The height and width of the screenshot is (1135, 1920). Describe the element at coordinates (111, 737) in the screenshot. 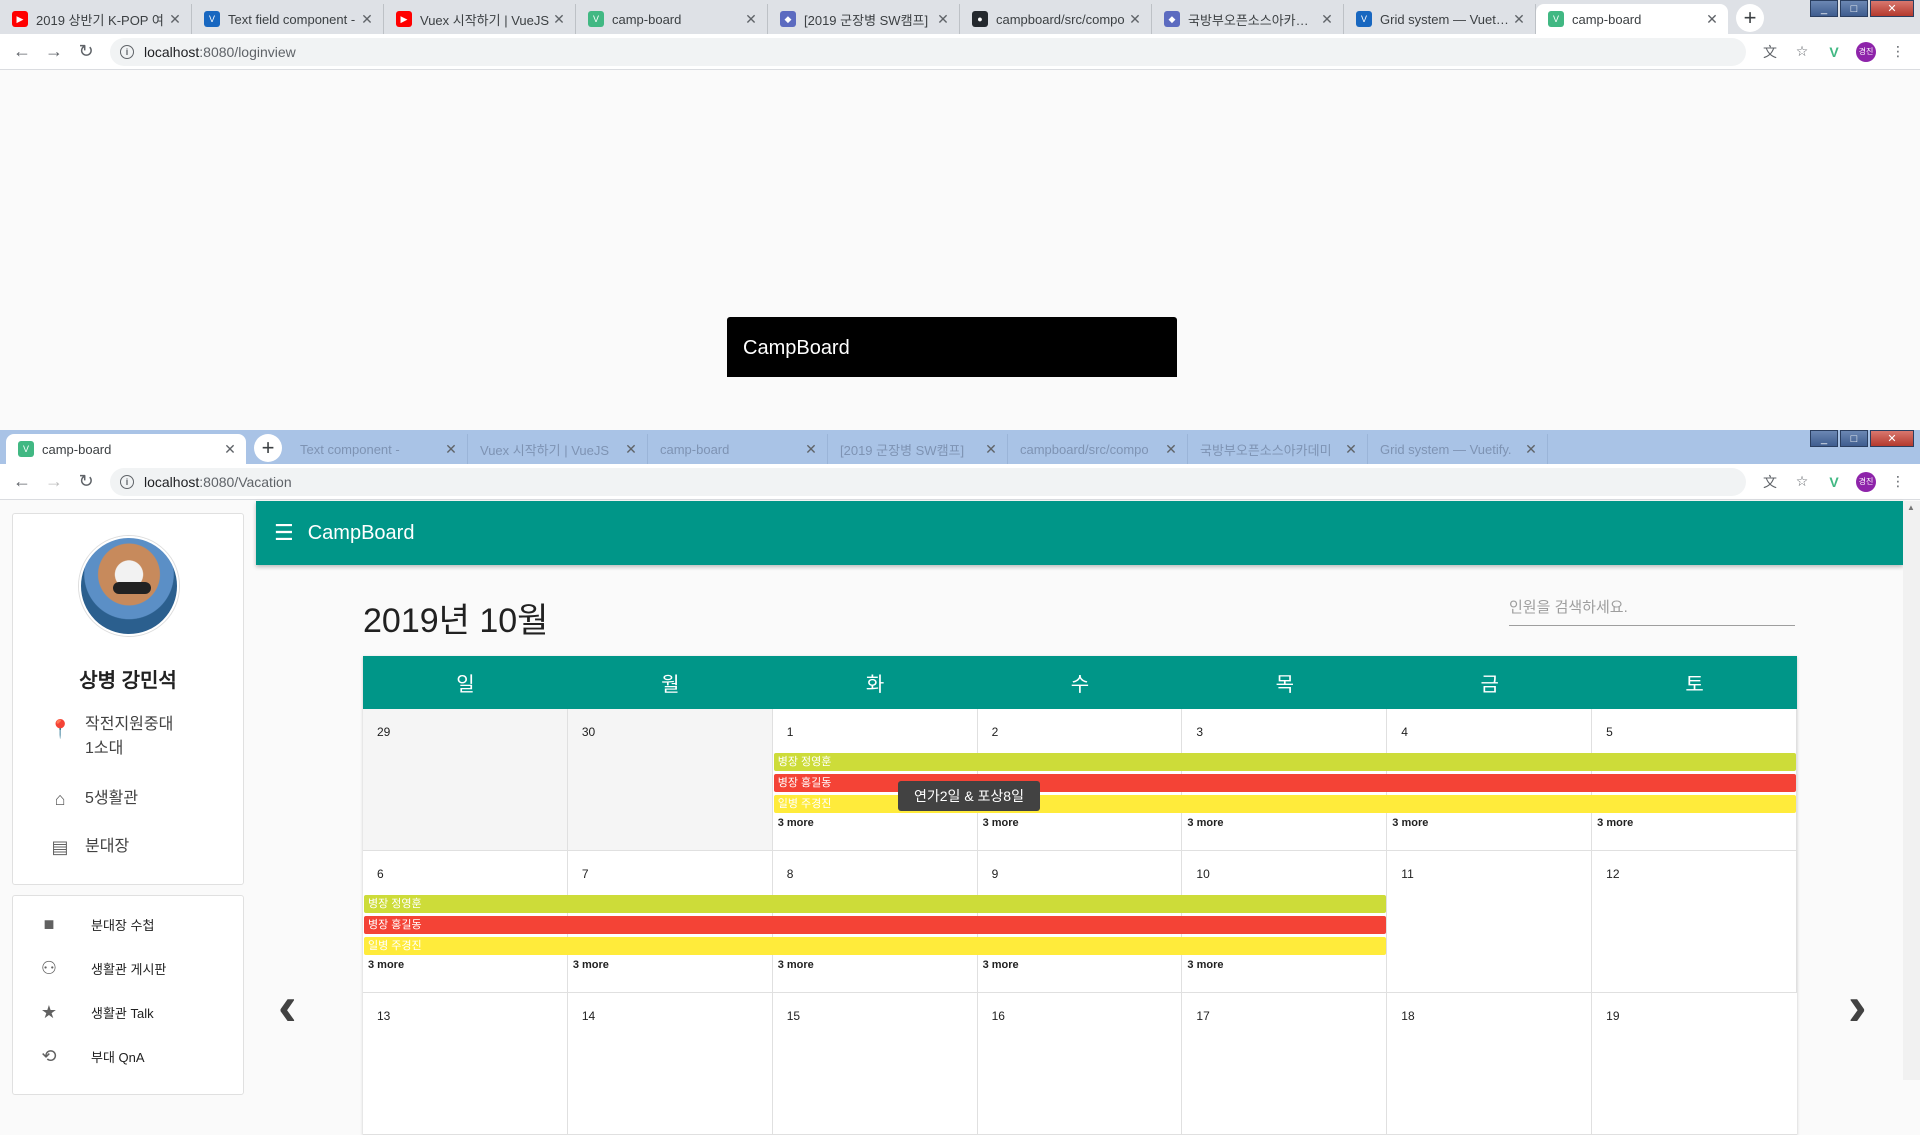

I see `unit-info: 📍 작전지원중대 1소대` at that location.